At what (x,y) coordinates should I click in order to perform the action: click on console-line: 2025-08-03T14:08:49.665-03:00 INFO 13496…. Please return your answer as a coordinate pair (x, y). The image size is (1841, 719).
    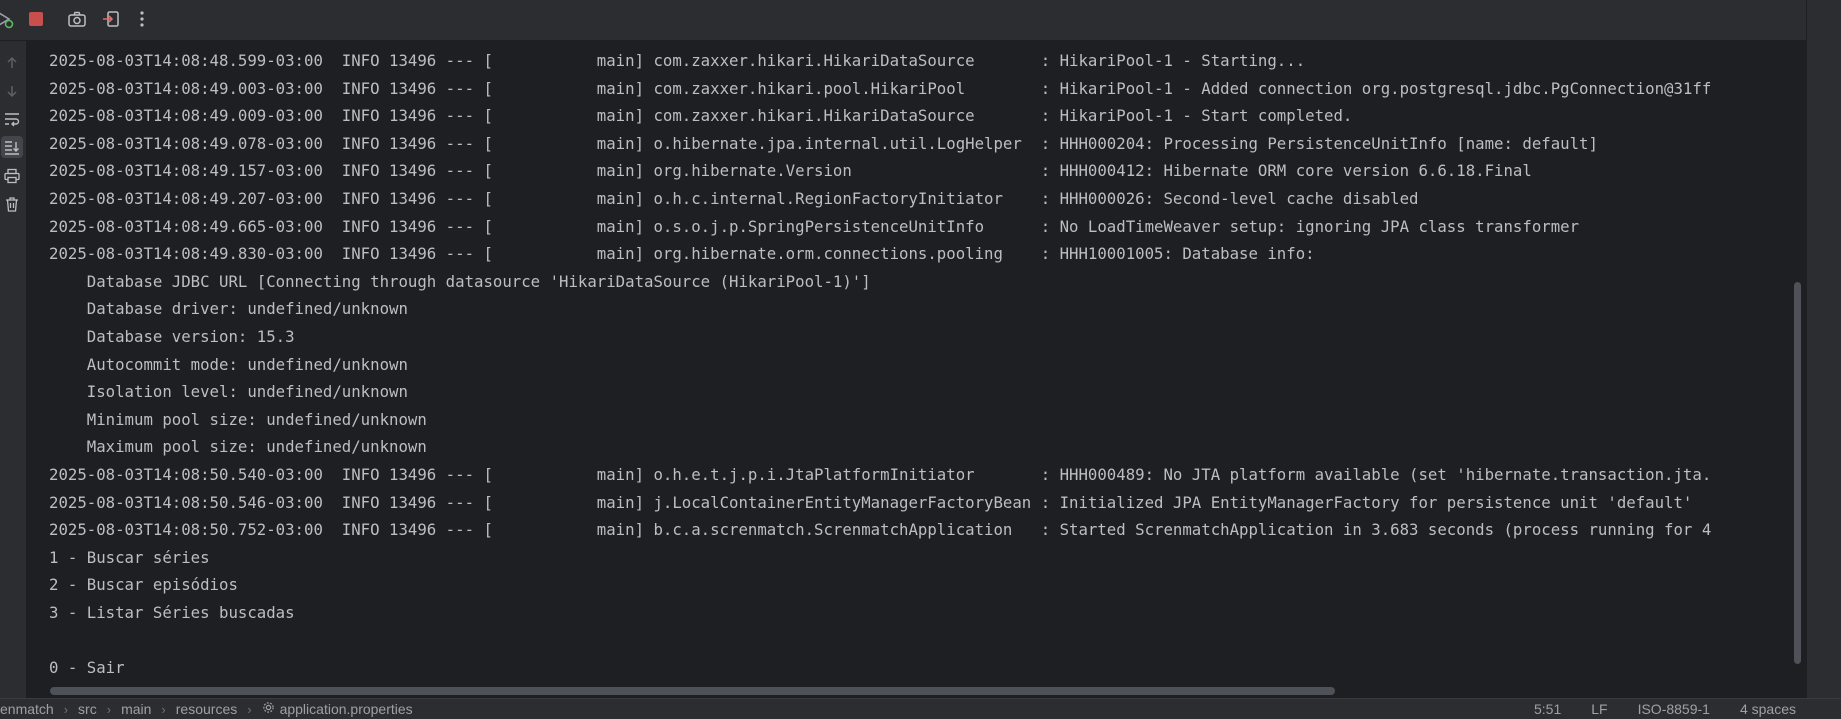
    Looking at the image, I should click on (814, 226).